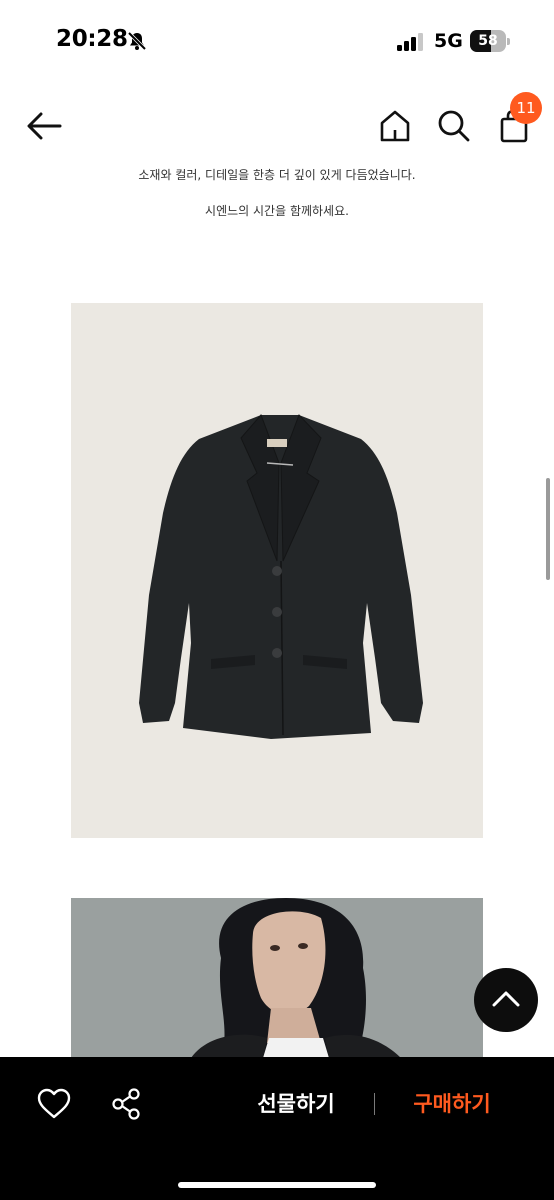 Image resolution: width=554 pixels, height=1200 pixels. What do you see at coordinates (54, 1104) in the screenshot?
I see `heart-icon` at bounding box center [54, 1104].